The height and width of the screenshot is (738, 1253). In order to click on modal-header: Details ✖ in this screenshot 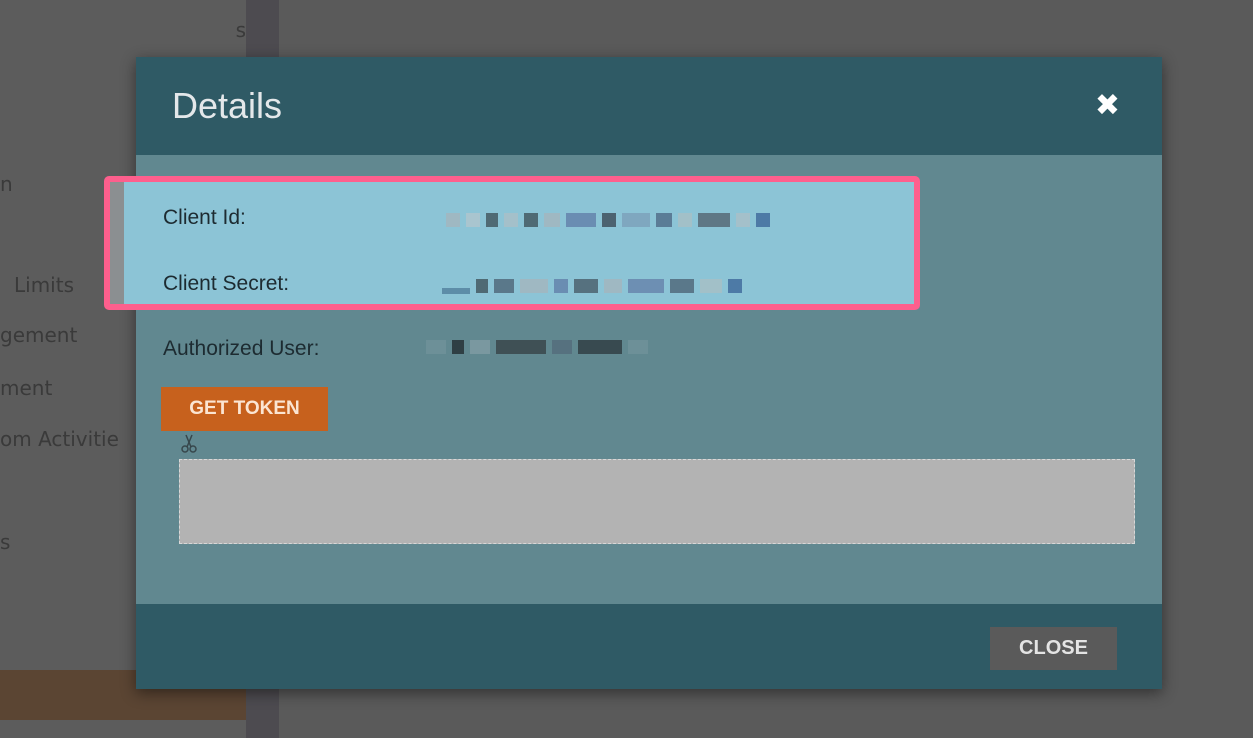, I will do `click(649, 106)`.